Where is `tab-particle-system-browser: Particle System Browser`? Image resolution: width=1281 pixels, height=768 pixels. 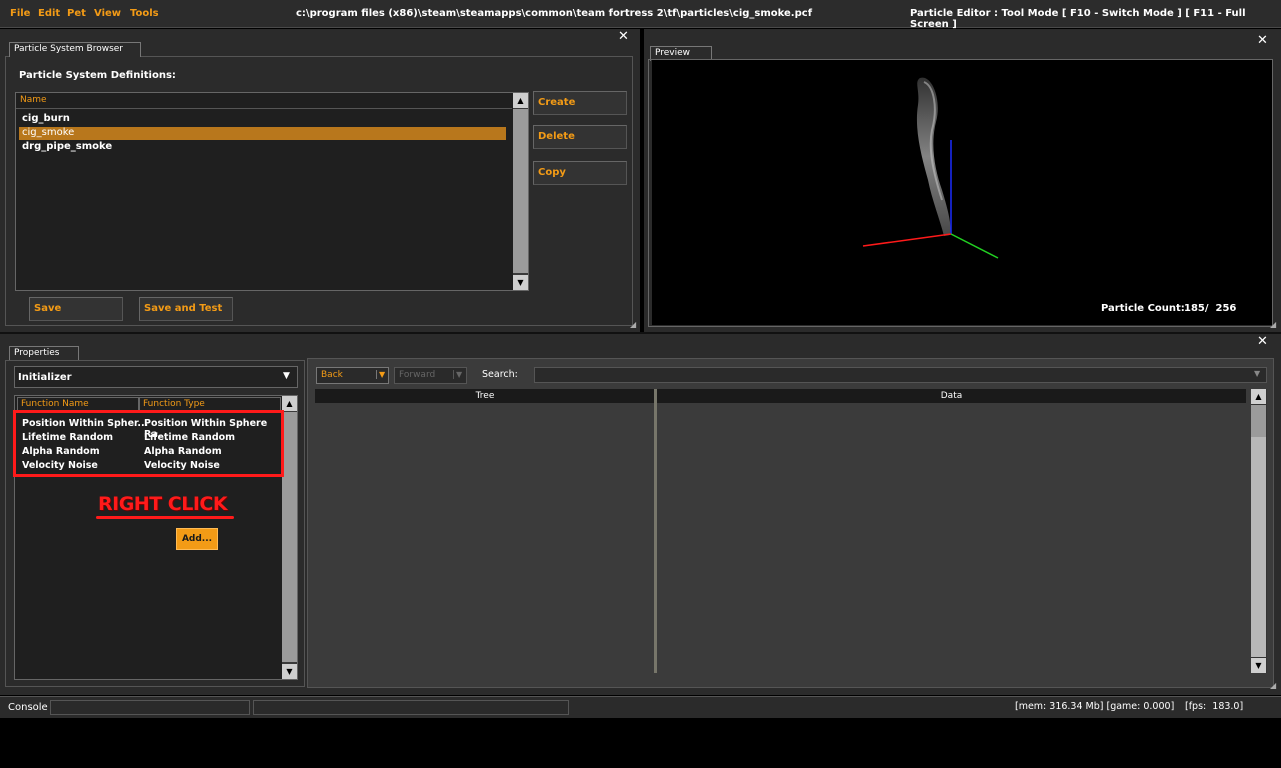
tab-particle-system-browser: Particle System Browser is located at coordinates (75, 49).